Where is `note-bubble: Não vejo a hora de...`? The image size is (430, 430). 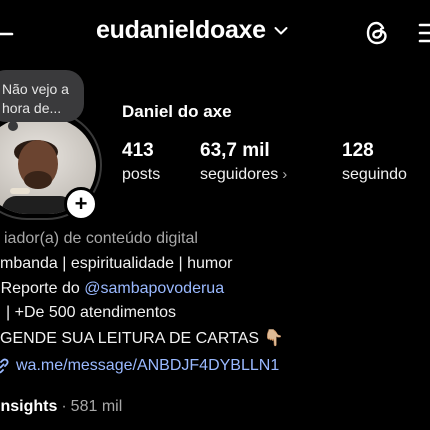
note-bubble: Não vejo a hora de... is located at coordinates (42, 96).